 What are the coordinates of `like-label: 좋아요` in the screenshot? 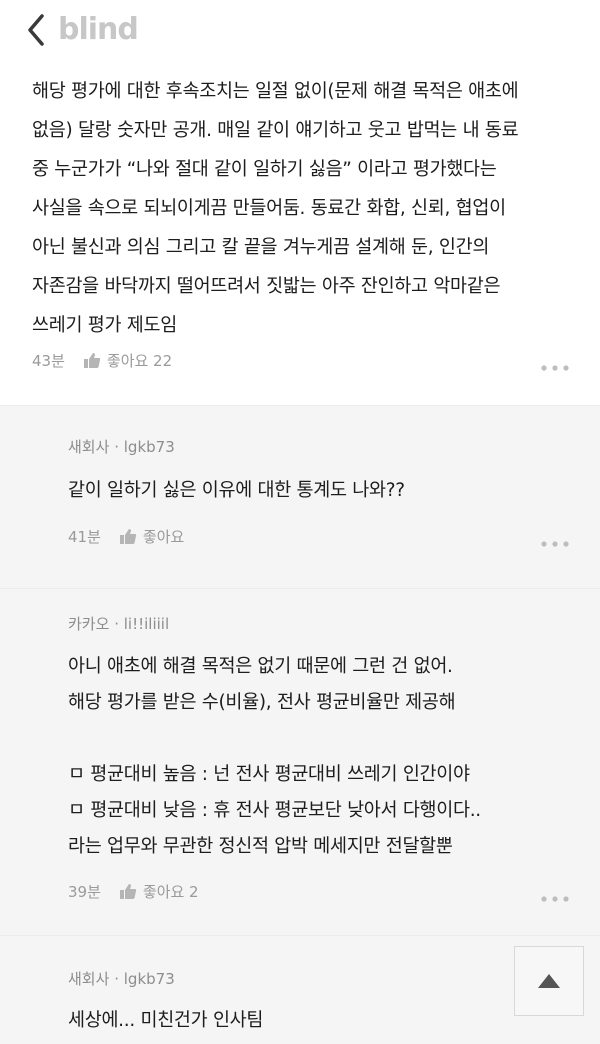 It's located at (163, 537).